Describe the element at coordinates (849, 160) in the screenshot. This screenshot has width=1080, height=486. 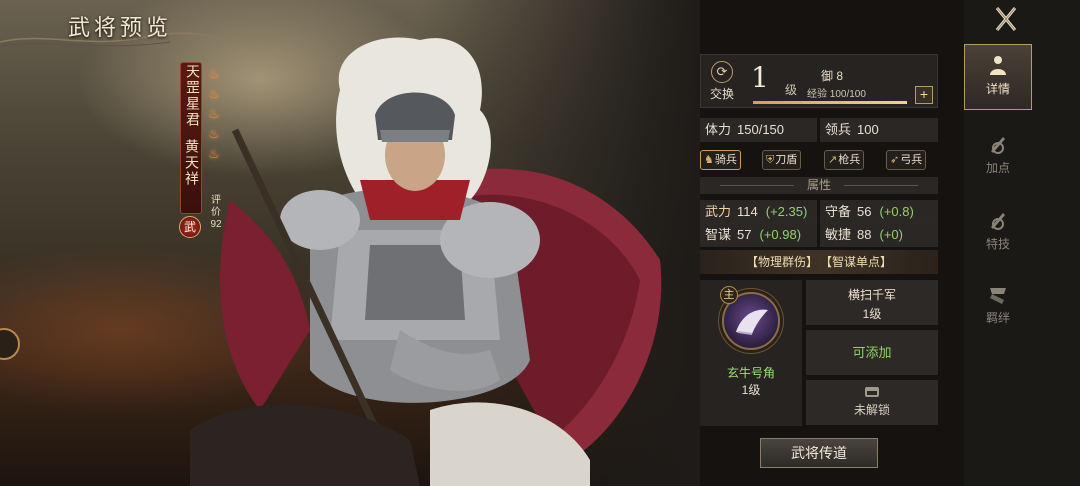
I see `unit-label: 枪兵` at that location.